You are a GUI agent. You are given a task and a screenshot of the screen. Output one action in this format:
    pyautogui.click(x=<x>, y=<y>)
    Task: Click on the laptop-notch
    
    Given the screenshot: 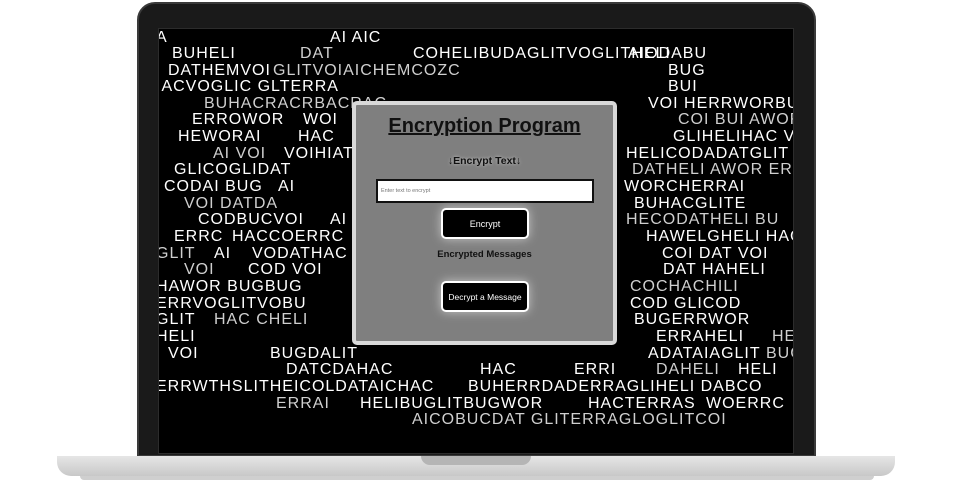 What is the action you would take?
    pyautogui.click(x=476, y=460)
    